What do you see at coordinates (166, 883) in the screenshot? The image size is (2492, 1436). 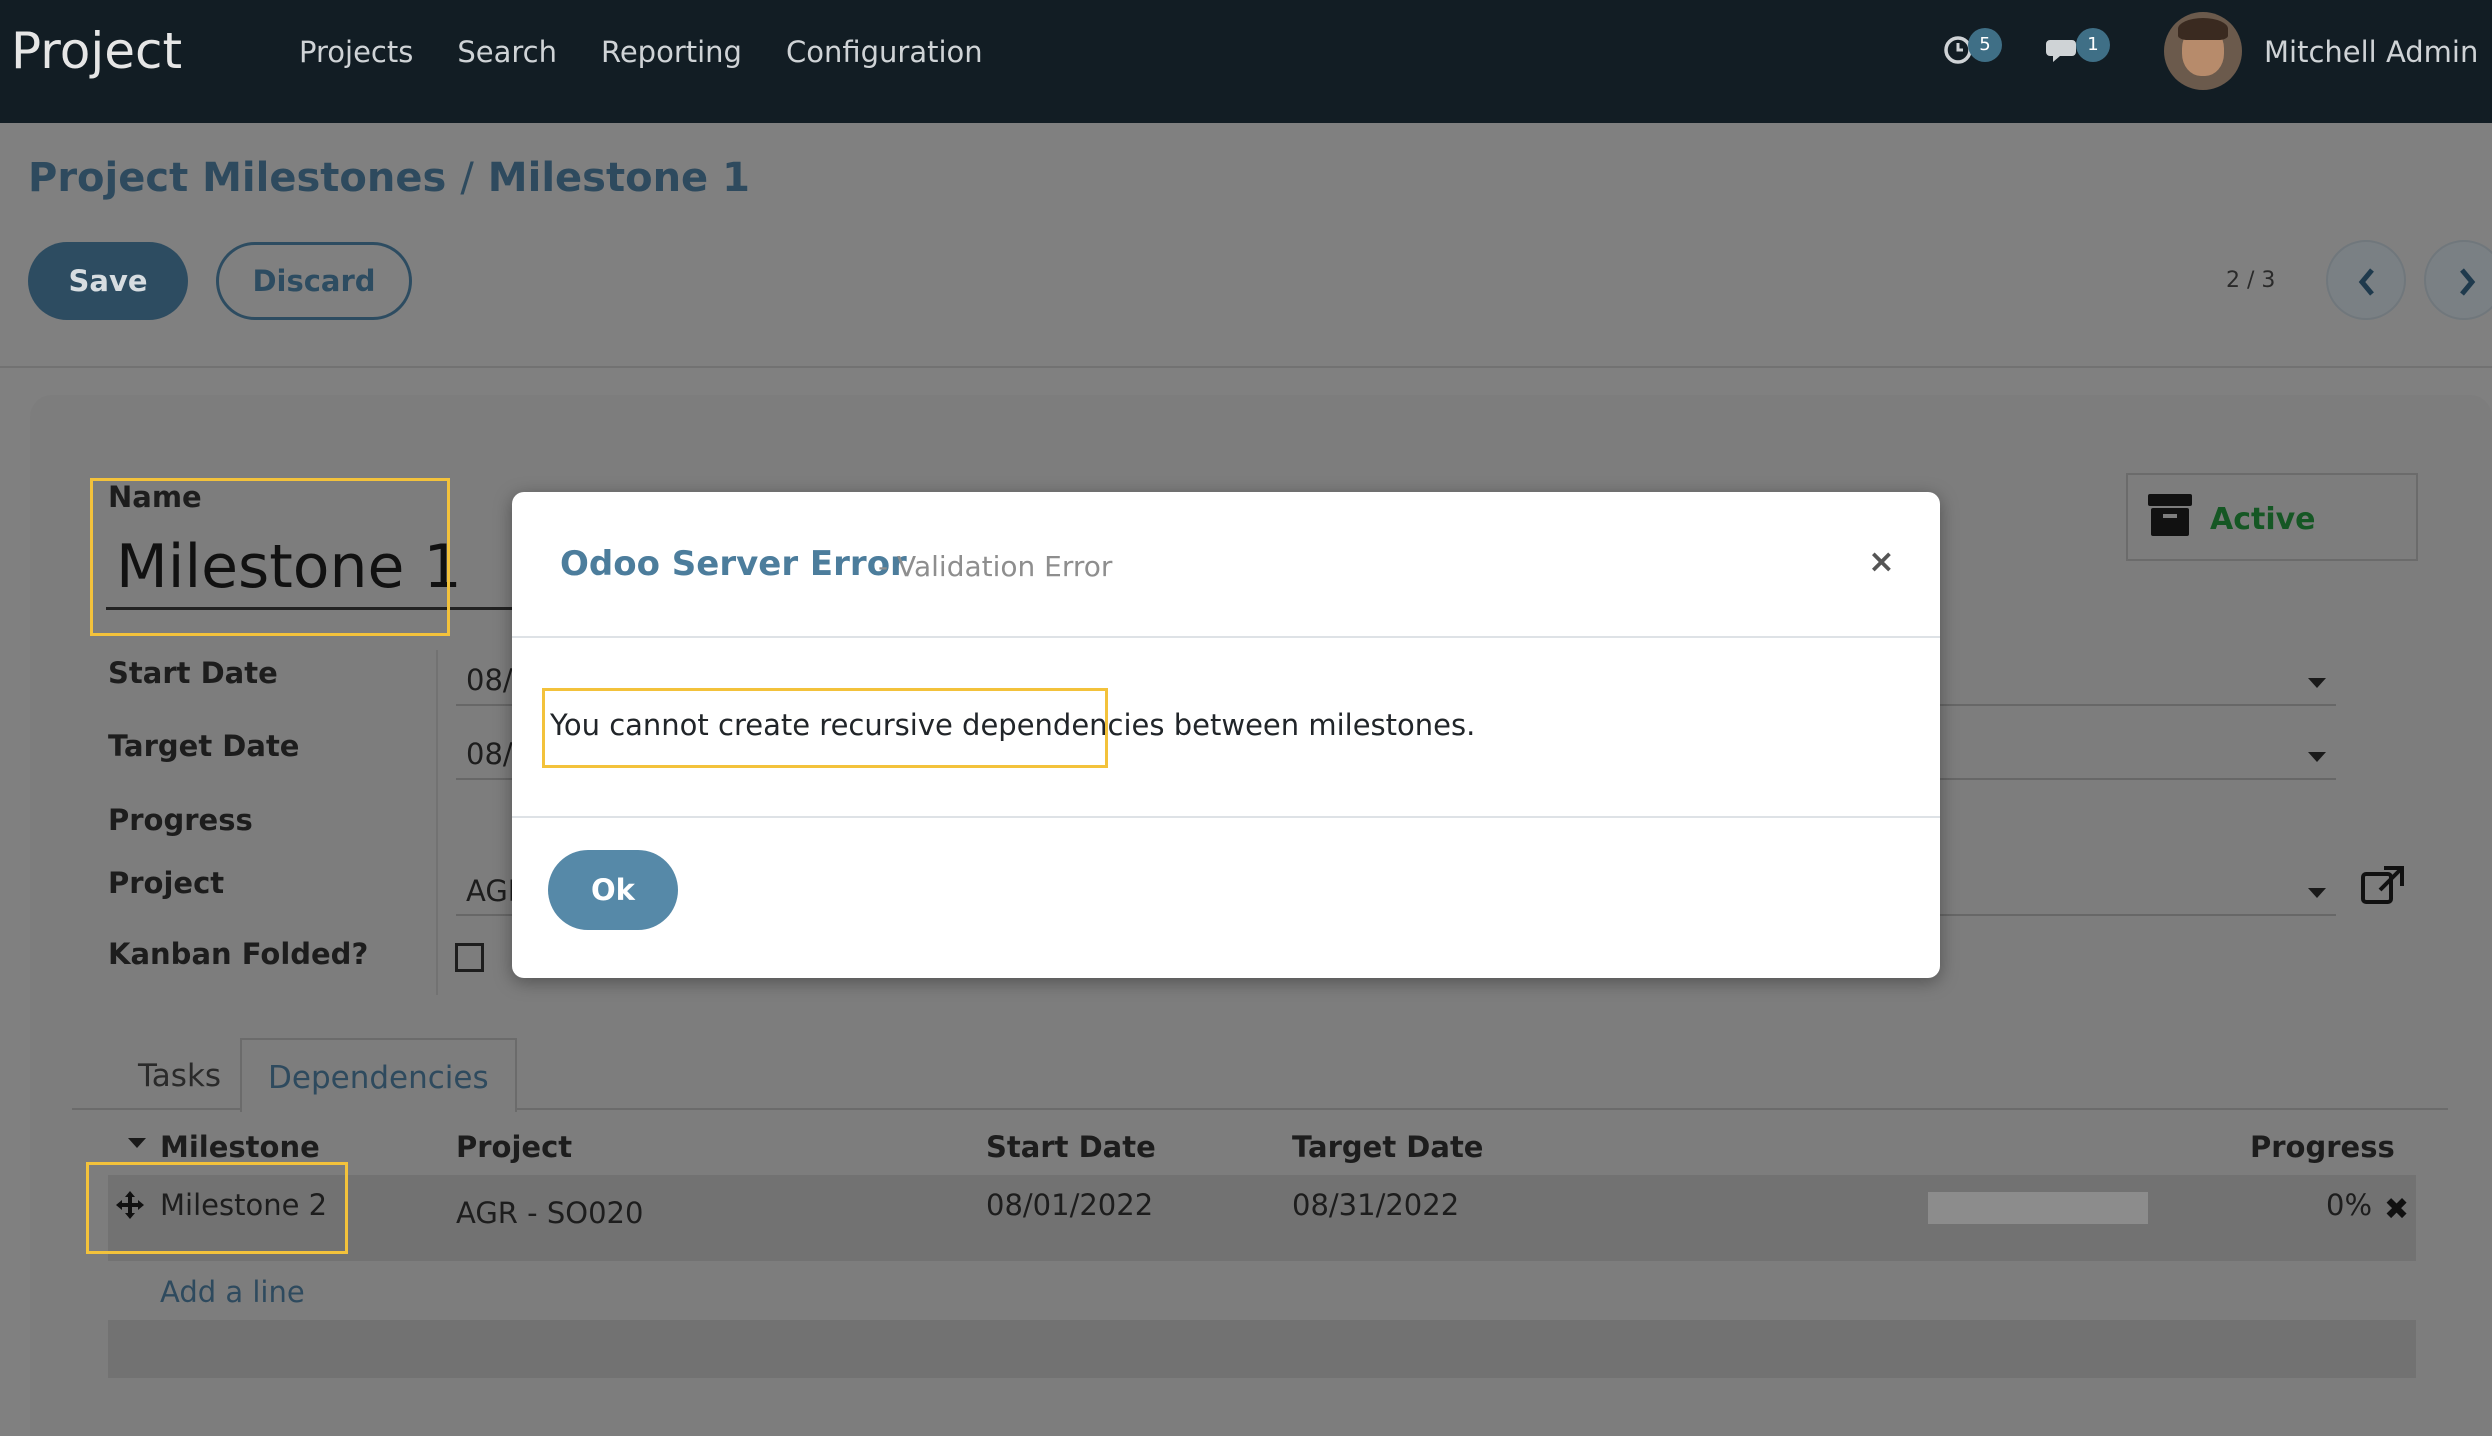 I see `project-label: Project` at bounding box center [166, 883].